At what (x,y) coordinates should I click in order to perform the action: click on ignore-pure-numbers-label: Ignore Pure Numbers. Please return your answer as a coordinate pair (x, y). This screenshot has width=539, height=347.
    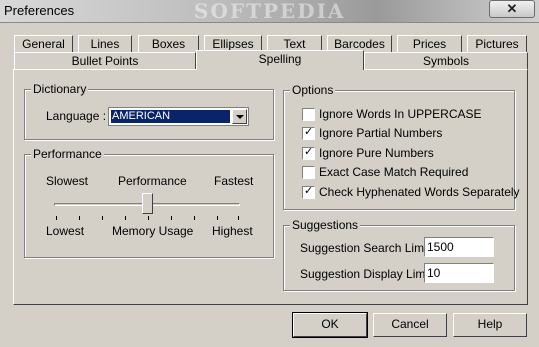
    Looking at the image, I should click on (376, 153).